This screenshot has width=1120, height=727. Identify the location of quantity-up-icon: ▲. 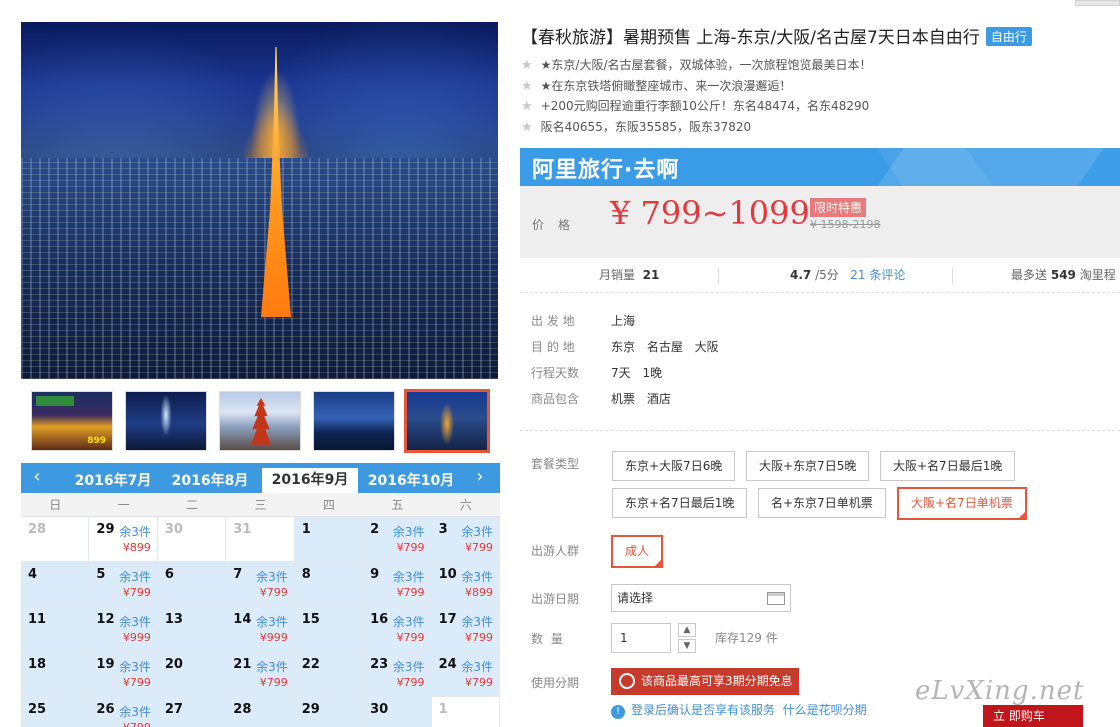
(687, 630).